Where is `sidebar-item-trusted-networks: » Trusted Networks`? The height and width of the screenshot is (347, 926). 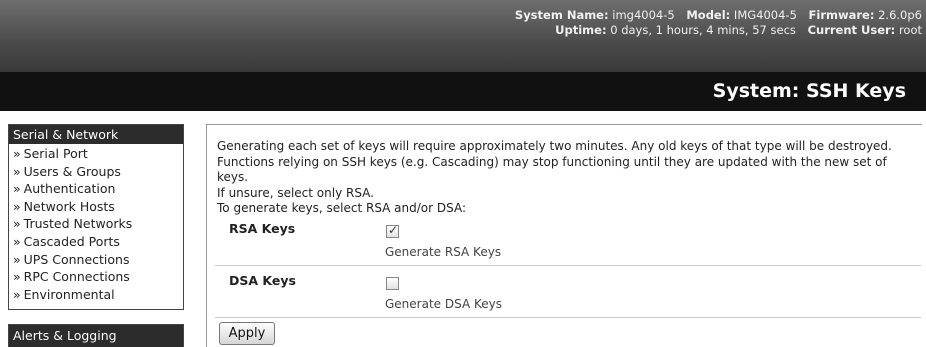
sidebar-item-trusted-networks: » Trusted Networks is located at coordinates (96, 224).